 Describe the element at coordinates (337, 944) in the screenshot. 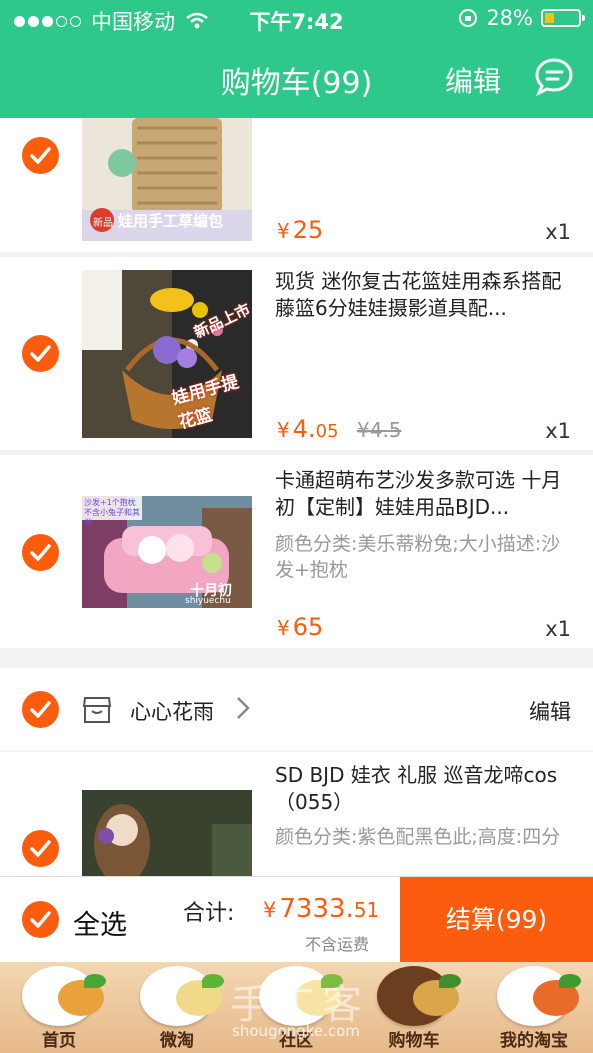

I see `shipping-note: 不含运费` at that location.